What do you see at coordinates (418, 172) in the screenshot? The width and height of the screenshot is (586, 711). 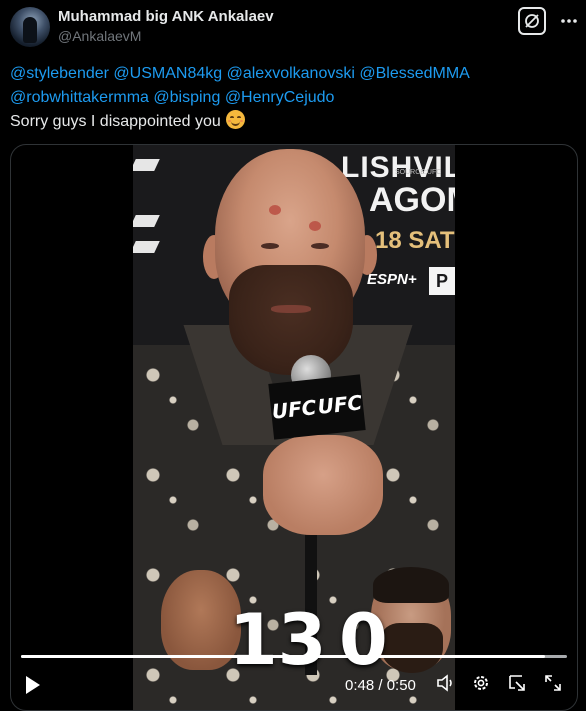 I see `backdrop-source: SOURCE:UFC` at bounding box center [418, 172].